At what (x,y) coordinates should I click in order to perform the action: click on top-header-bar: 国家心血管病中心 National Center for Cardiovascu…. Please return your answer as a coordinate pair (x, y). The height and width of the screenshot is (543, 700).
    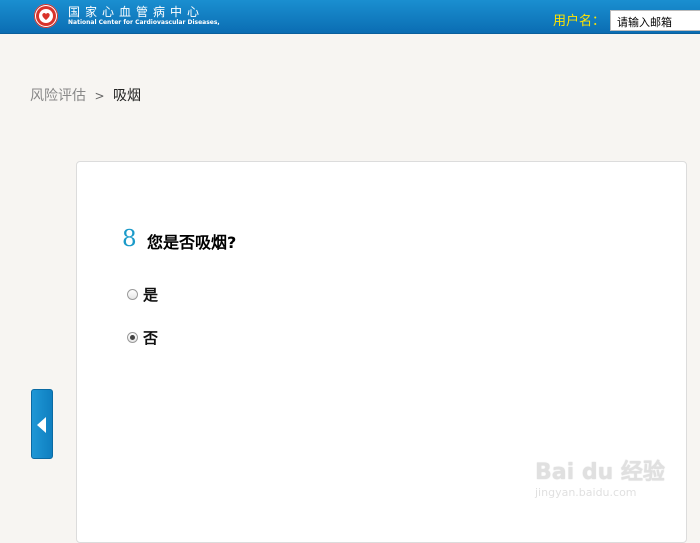
    Looking at the image, I should click on (350, 17).